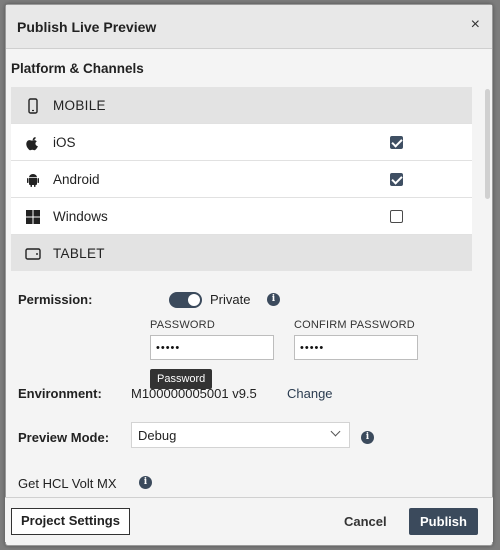  What do you see at coordinates (79, 105) in the screenshot?
I see `platform-group-label: MOBILE` at bounding box center [79, 105].